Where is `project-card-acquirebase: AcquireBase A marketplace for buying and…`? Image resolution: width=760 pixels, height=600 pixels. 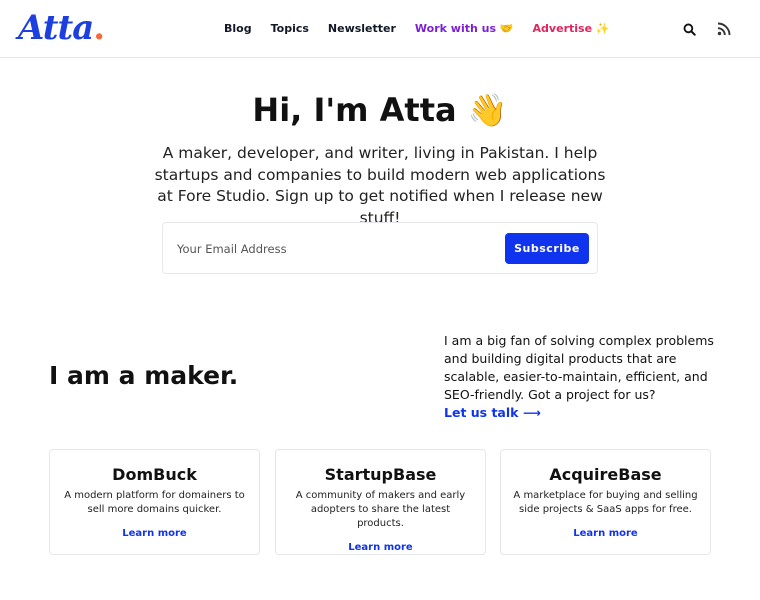 project-card-acquirebase: AcquireBase A marketplace for buying and… is located at coordinates (605, 502).